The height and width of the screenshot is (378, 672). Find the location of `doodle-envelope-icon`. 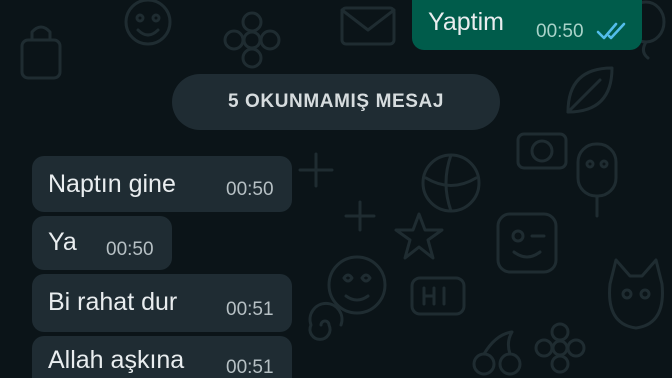

doodle-envelope-icon is located at coordinates (368, 26).